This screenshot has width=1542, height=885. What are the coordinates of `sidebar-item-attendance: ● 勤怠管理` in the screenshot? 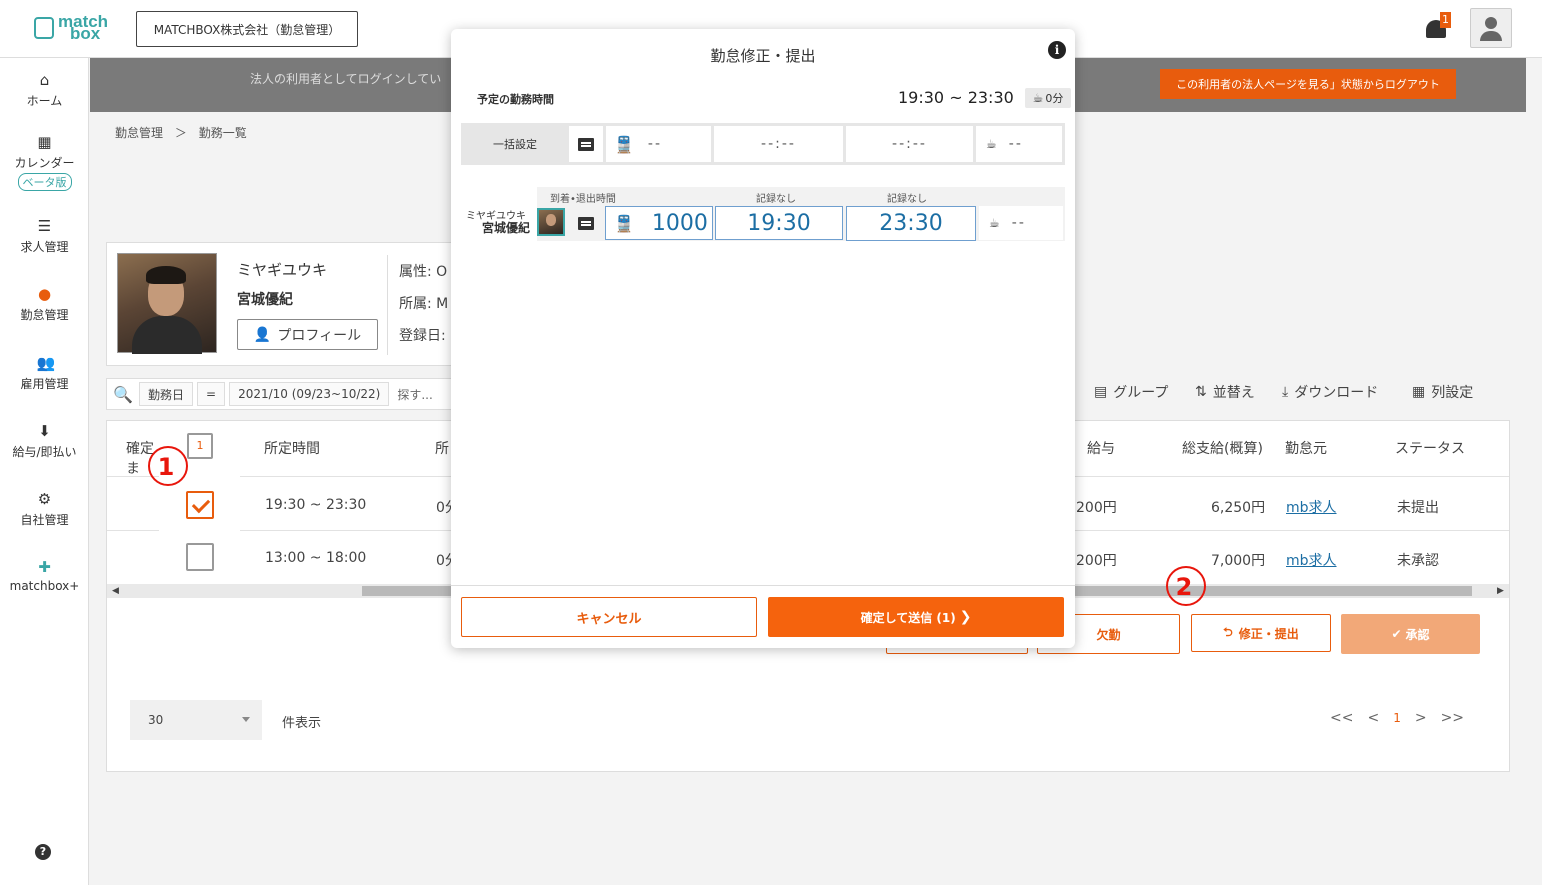 It's located at (44, 304).